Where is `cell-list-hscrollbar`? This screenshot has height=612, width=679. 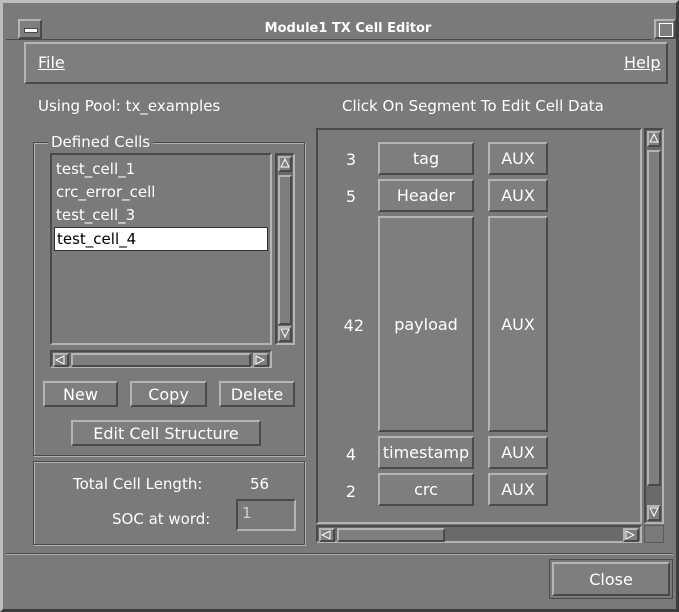 cell-list-hscrollbar is located at coordinates (161, 359).